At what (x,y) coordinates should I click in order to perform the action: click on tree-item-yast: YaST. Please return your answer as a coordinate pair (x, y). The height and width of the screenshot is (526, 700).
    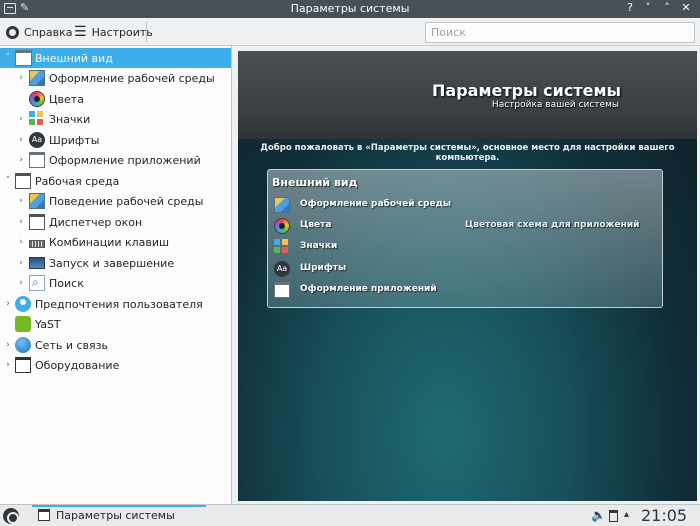
    Looking at the image, I should click on (115, 324).